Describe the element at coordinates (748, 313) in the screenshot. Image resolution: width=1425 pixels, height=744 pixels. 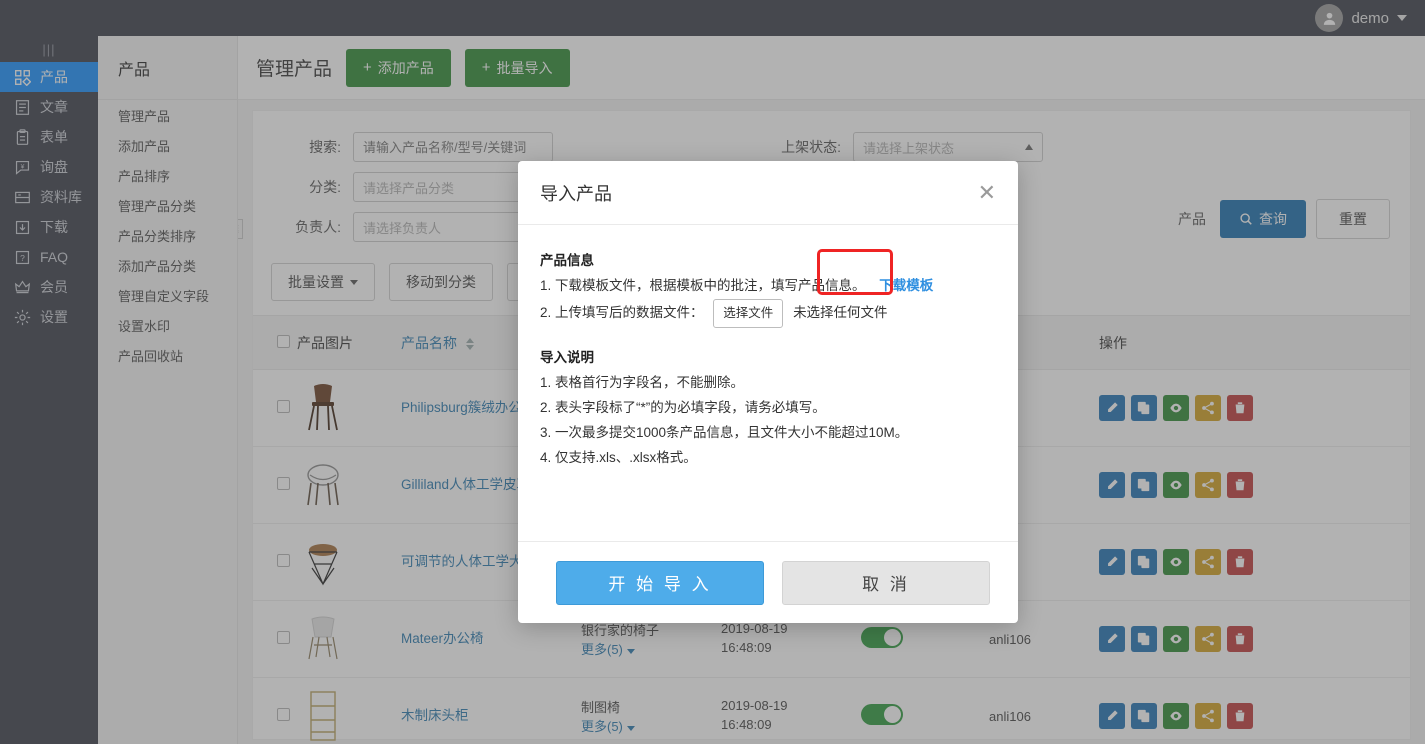
I see `choose-file-button: 选择文件` at that location.